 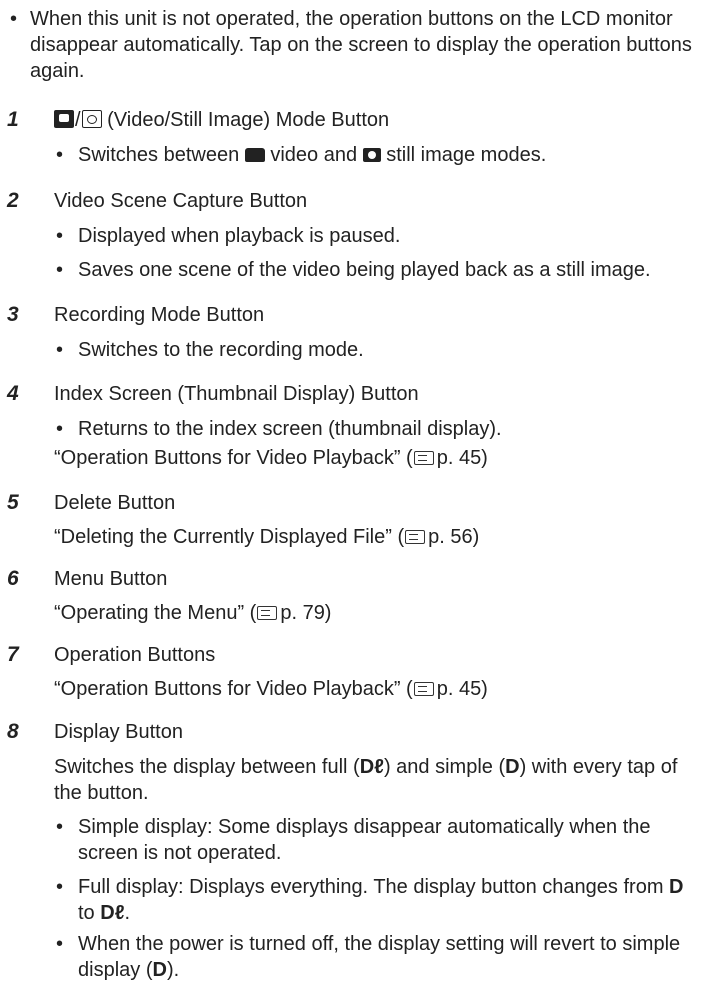 I want to click on item-number: 5, so click(x=13, y=502).